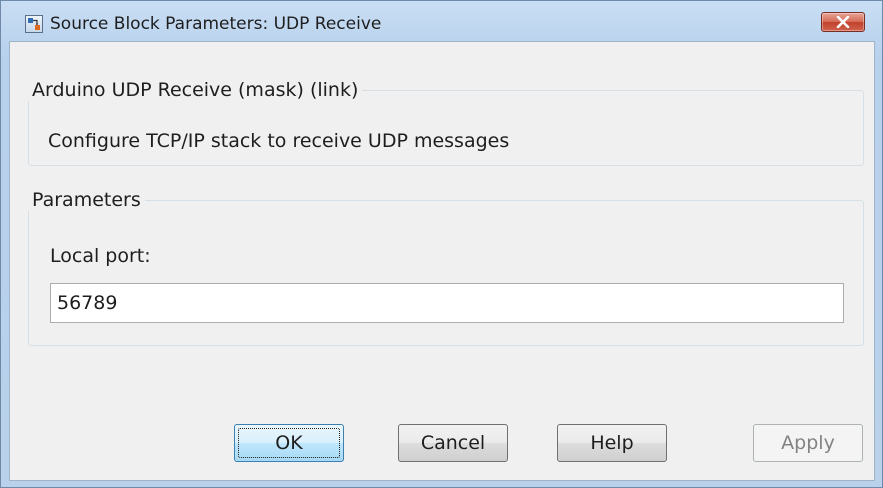 This screenshot has width=883, height=488. I want to click on window-title: Source Block Parameters: UDP Receive, so click(216, 24).